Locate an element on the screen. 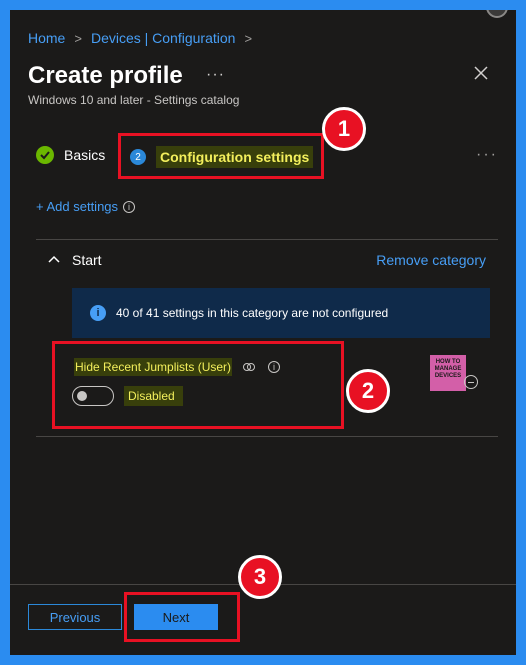 The width and height of the screenshot is (526, 665). tab-basics-label: Basics is located at coordinates (85, 155).